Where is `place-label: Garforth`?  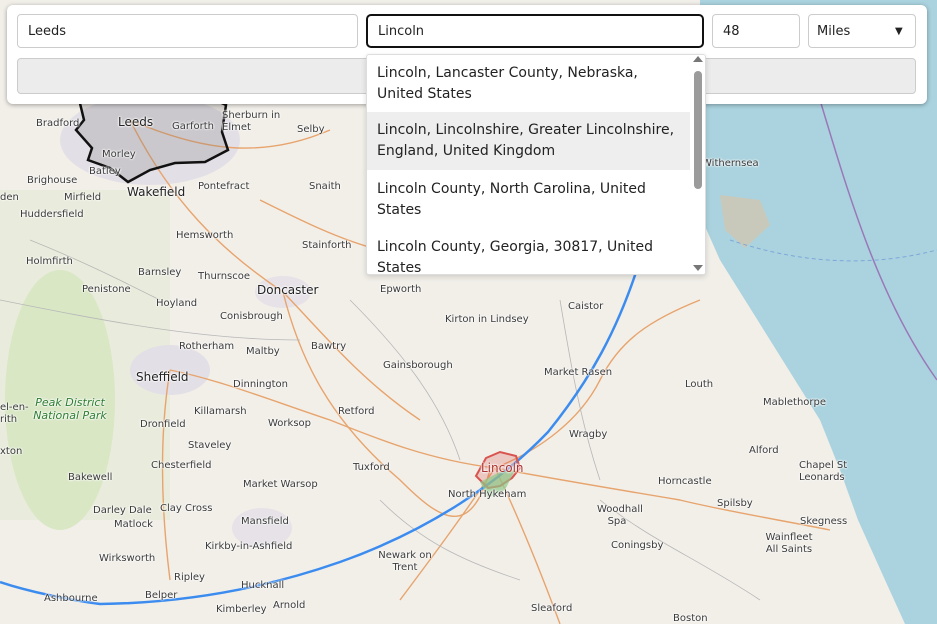 place-label: Garforth is located at coordinates (193, 126).